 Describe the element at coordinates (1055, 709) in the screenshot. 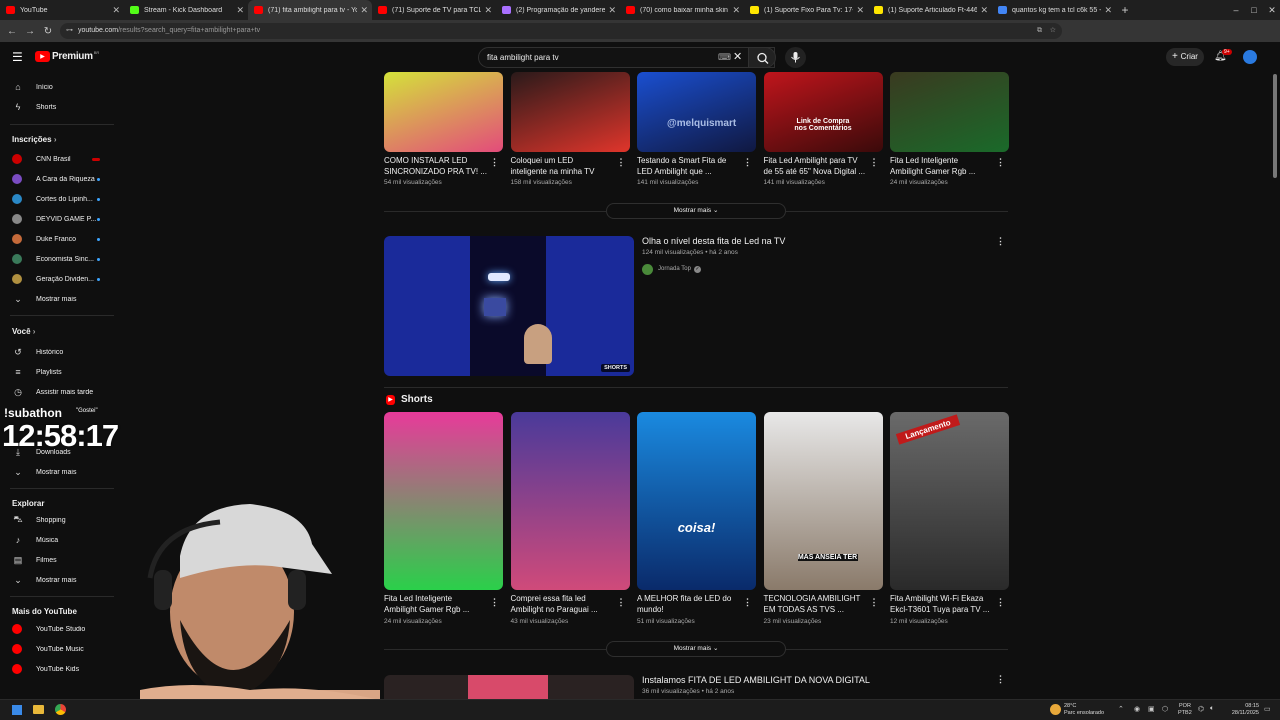

I see `weather-icon` at that location.